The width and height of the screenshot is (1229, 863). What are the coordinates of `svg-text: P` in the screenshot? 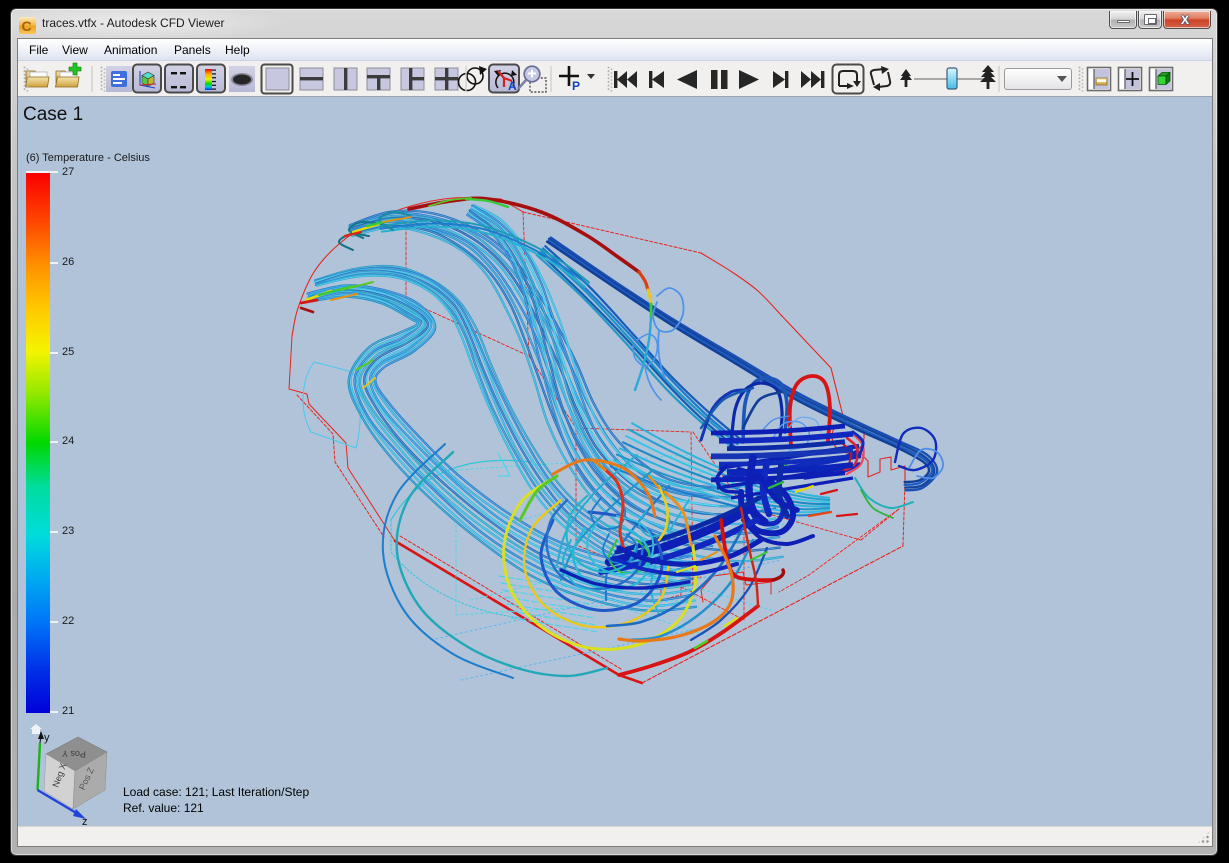 It's located at (576, 86).